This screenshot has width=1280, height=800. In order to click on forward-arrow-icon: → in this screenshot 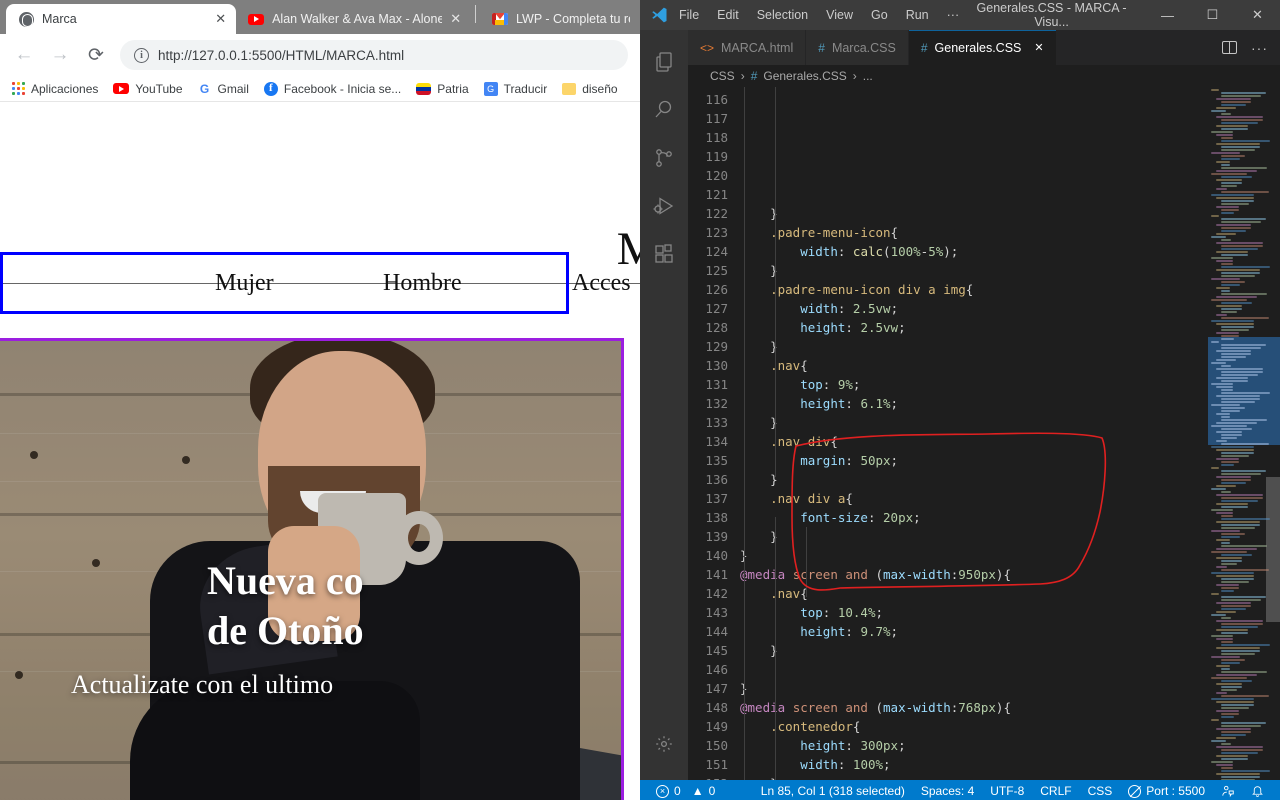, I will do `click(60, 55)`.